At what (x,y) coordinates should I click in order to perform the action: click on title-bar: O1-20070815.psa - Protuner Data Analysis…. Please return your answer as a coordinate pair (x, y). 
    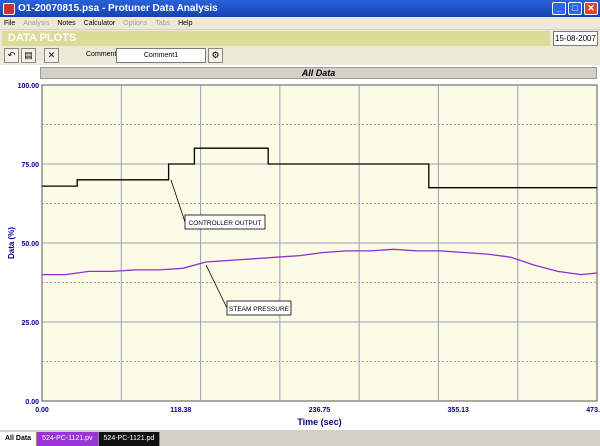
    Looking at the image, I should click on (300, 8).